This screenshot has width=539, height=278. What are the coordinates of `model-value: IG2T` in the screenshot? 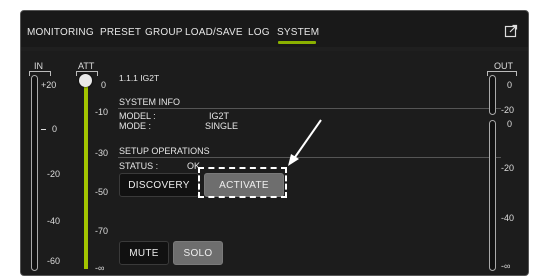 It's located at (219, 116).